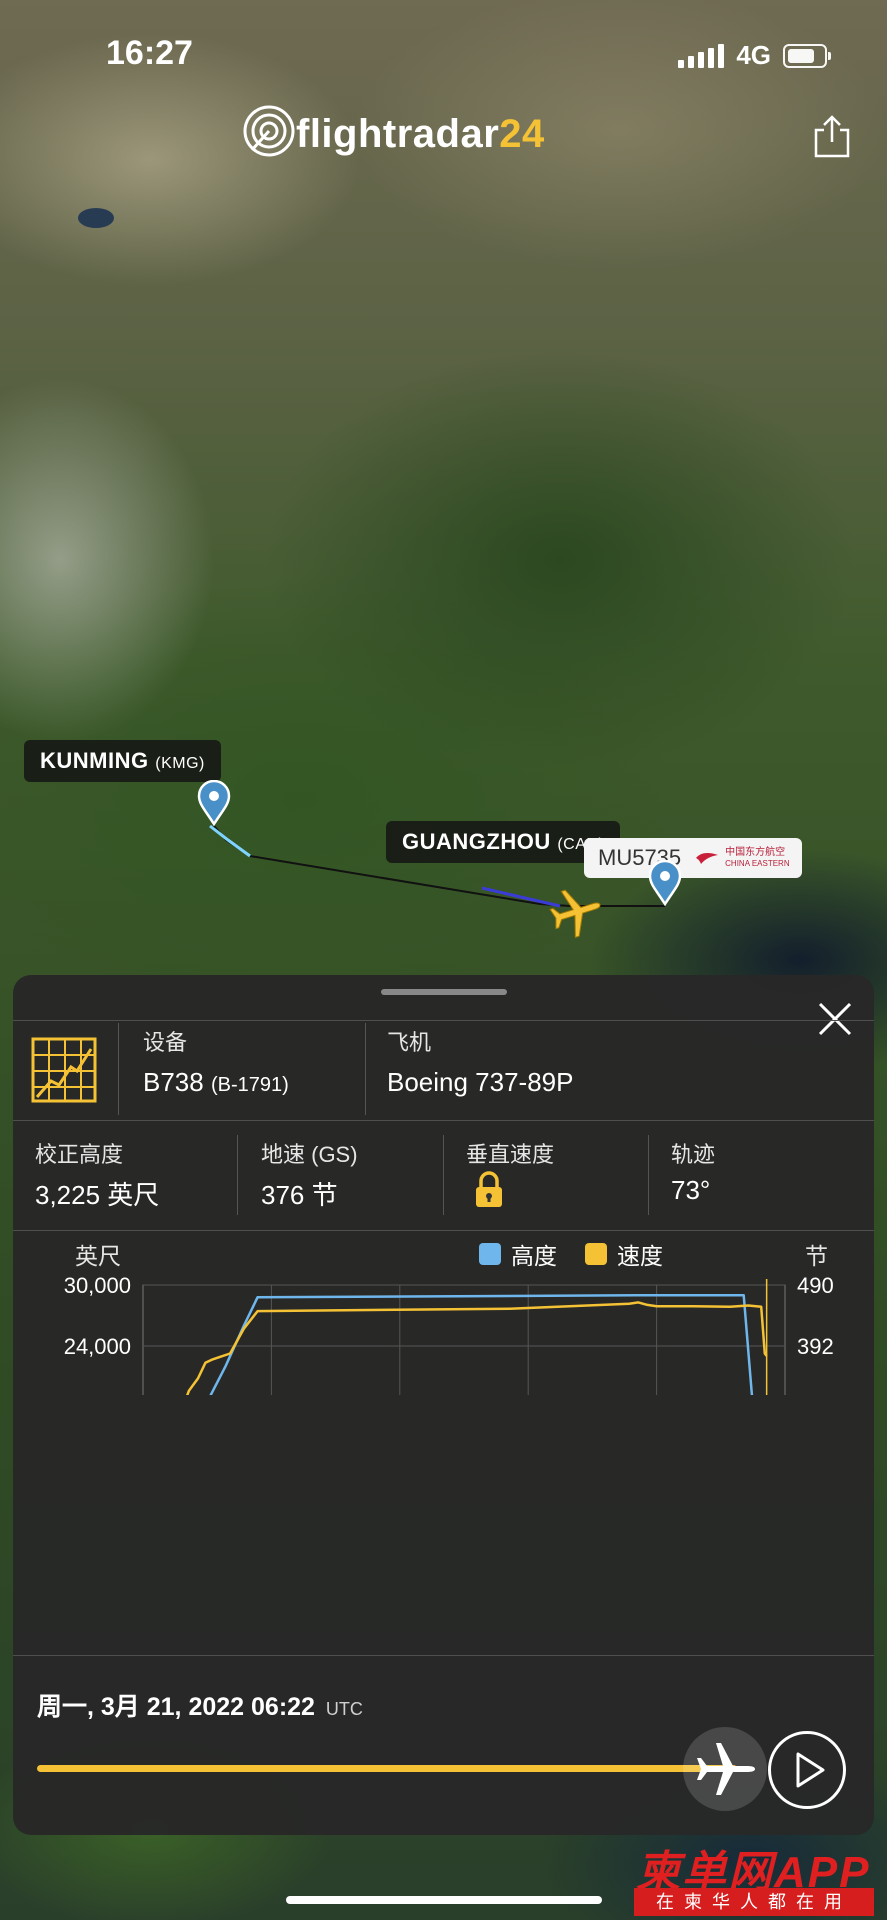  Describe the element at coordinates (665, 883) in the screenshot. I see `destination-pin-icon` at that location.